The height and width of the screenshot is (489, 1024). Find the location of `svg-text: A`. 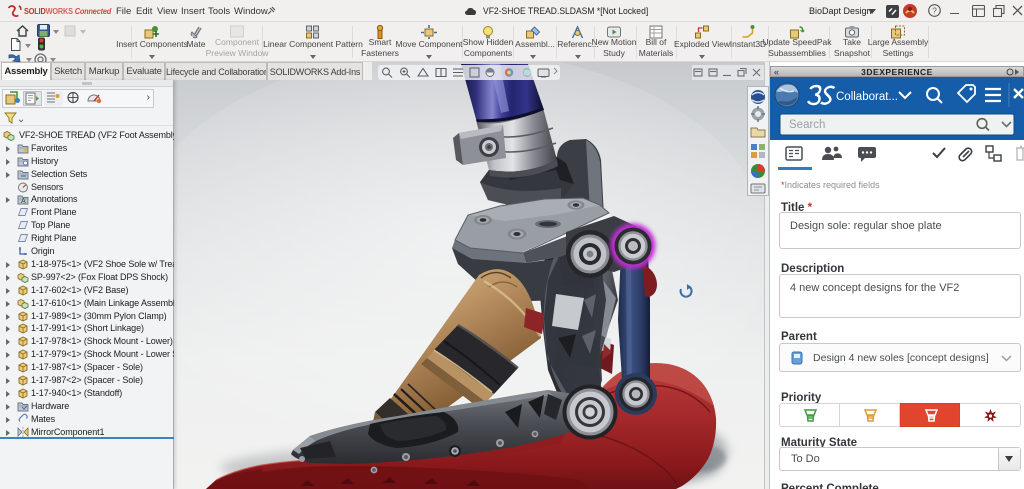

svg-text: A is located at coordinates (23, 201).